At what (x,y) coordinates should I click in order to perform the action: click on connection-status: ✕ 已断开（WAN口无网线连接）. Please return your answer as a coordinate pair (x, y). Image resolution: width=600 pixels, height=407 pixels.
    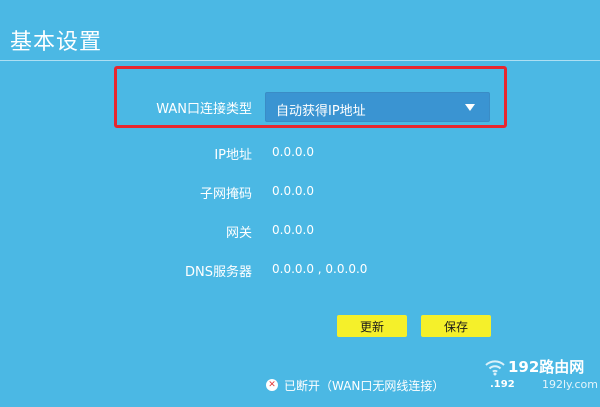
    Looking at the image, I should click on (355, 385).